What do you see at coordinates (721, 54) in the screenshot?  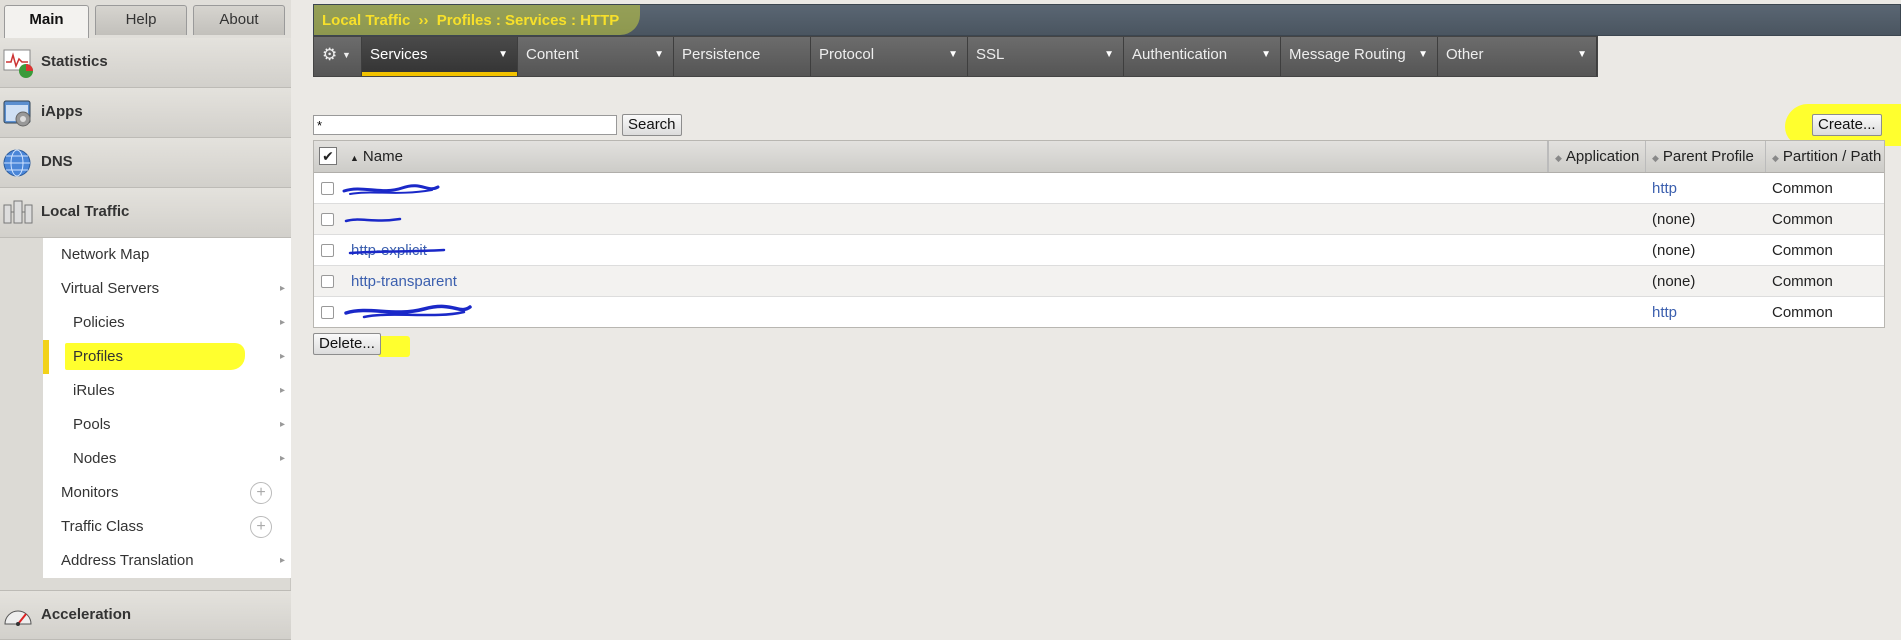 I see `nav-label: Persistence` at bounding box center [721, 54].